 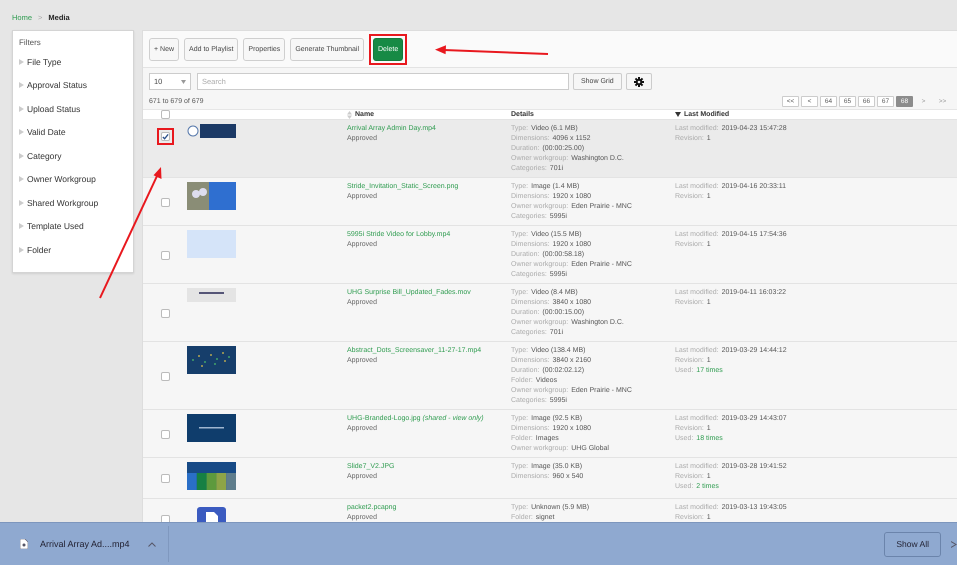 What do you see at coordinates (30, 42) in the screenshot?
I see `filters-title: Filters` at bounding box center [30, 42].